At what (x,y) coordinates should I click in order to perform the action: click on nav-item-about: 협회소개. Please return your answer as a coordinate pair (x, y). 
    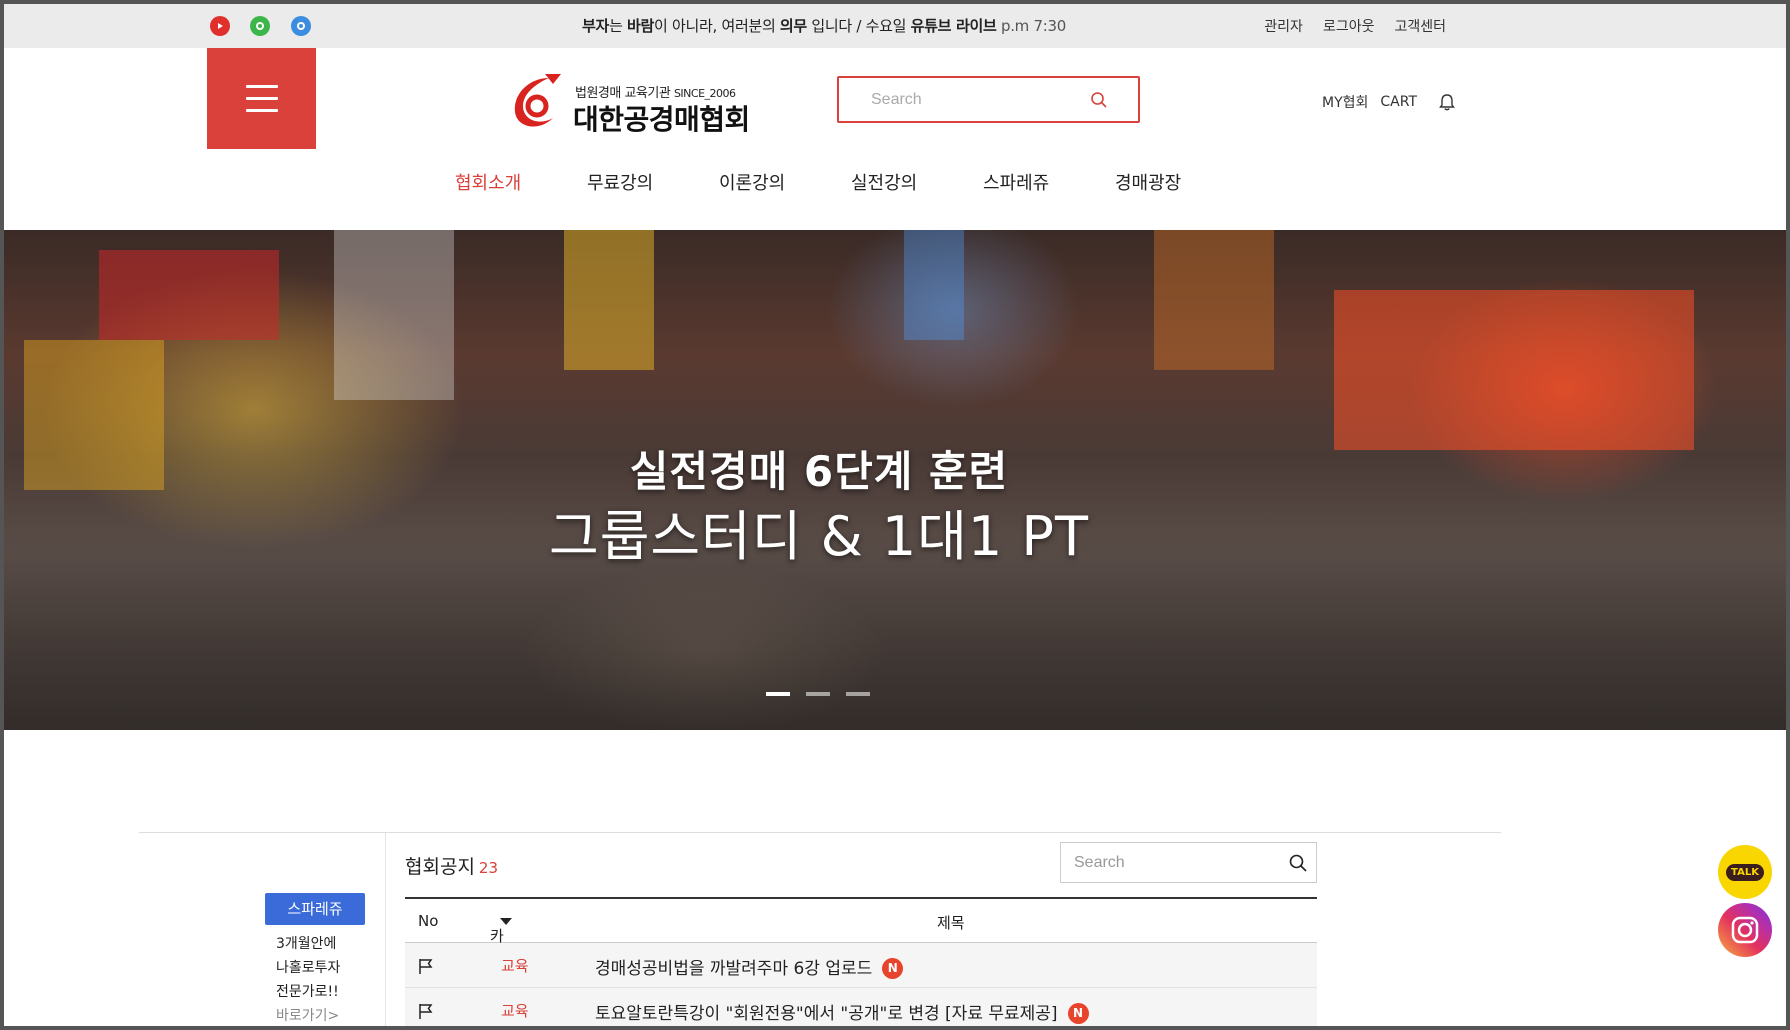
    Looking at the image, I should click on (488, 182).